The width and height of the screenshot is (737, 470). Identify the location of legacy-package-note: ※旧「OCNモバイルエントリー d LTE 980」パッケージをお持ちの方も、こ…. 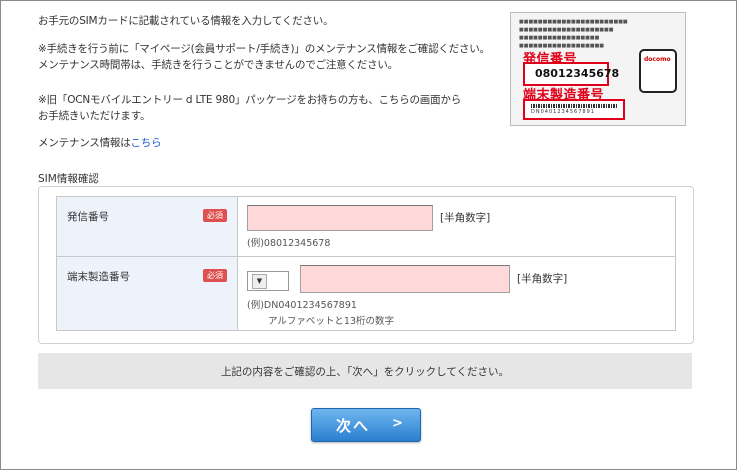
(249, 100).